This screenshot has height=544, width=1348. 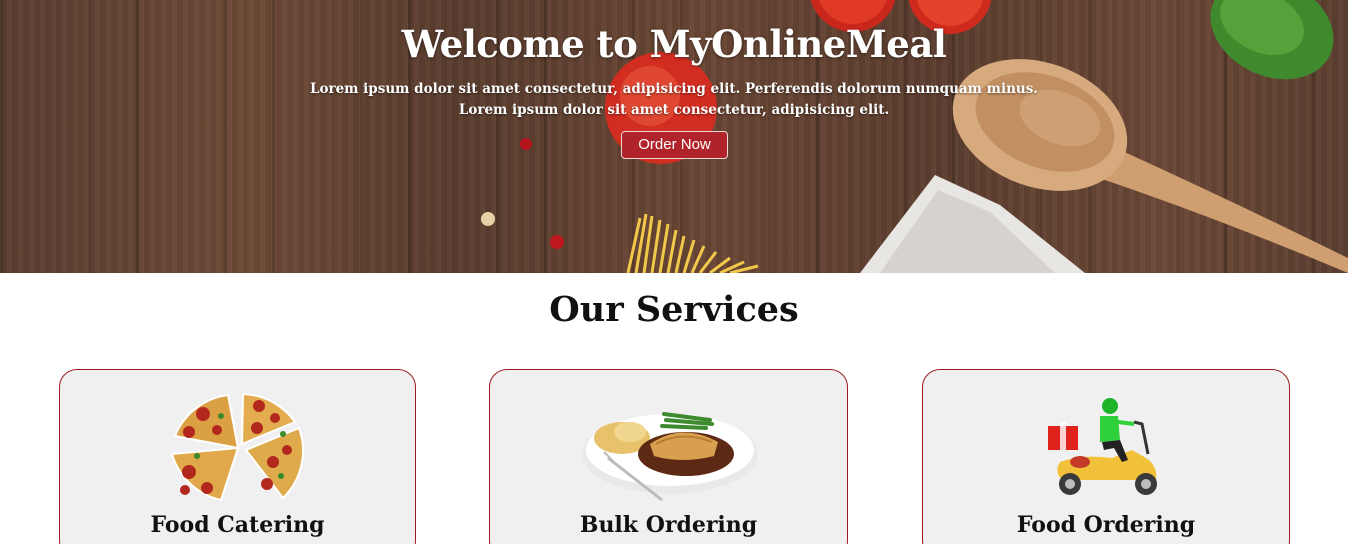 I want to click on service-card-title: Bulk Ordering, so click(x=668, y=525).